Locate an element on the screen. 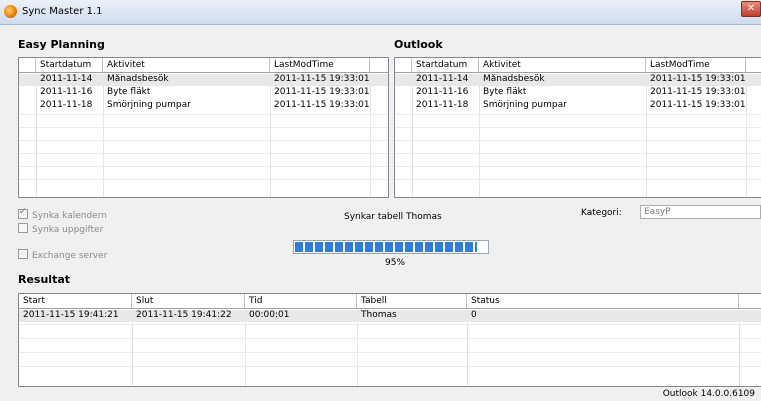 The width and height of the screenshot is (761, 401). checkbox-checked-icon is located at coordinates (23, 213).